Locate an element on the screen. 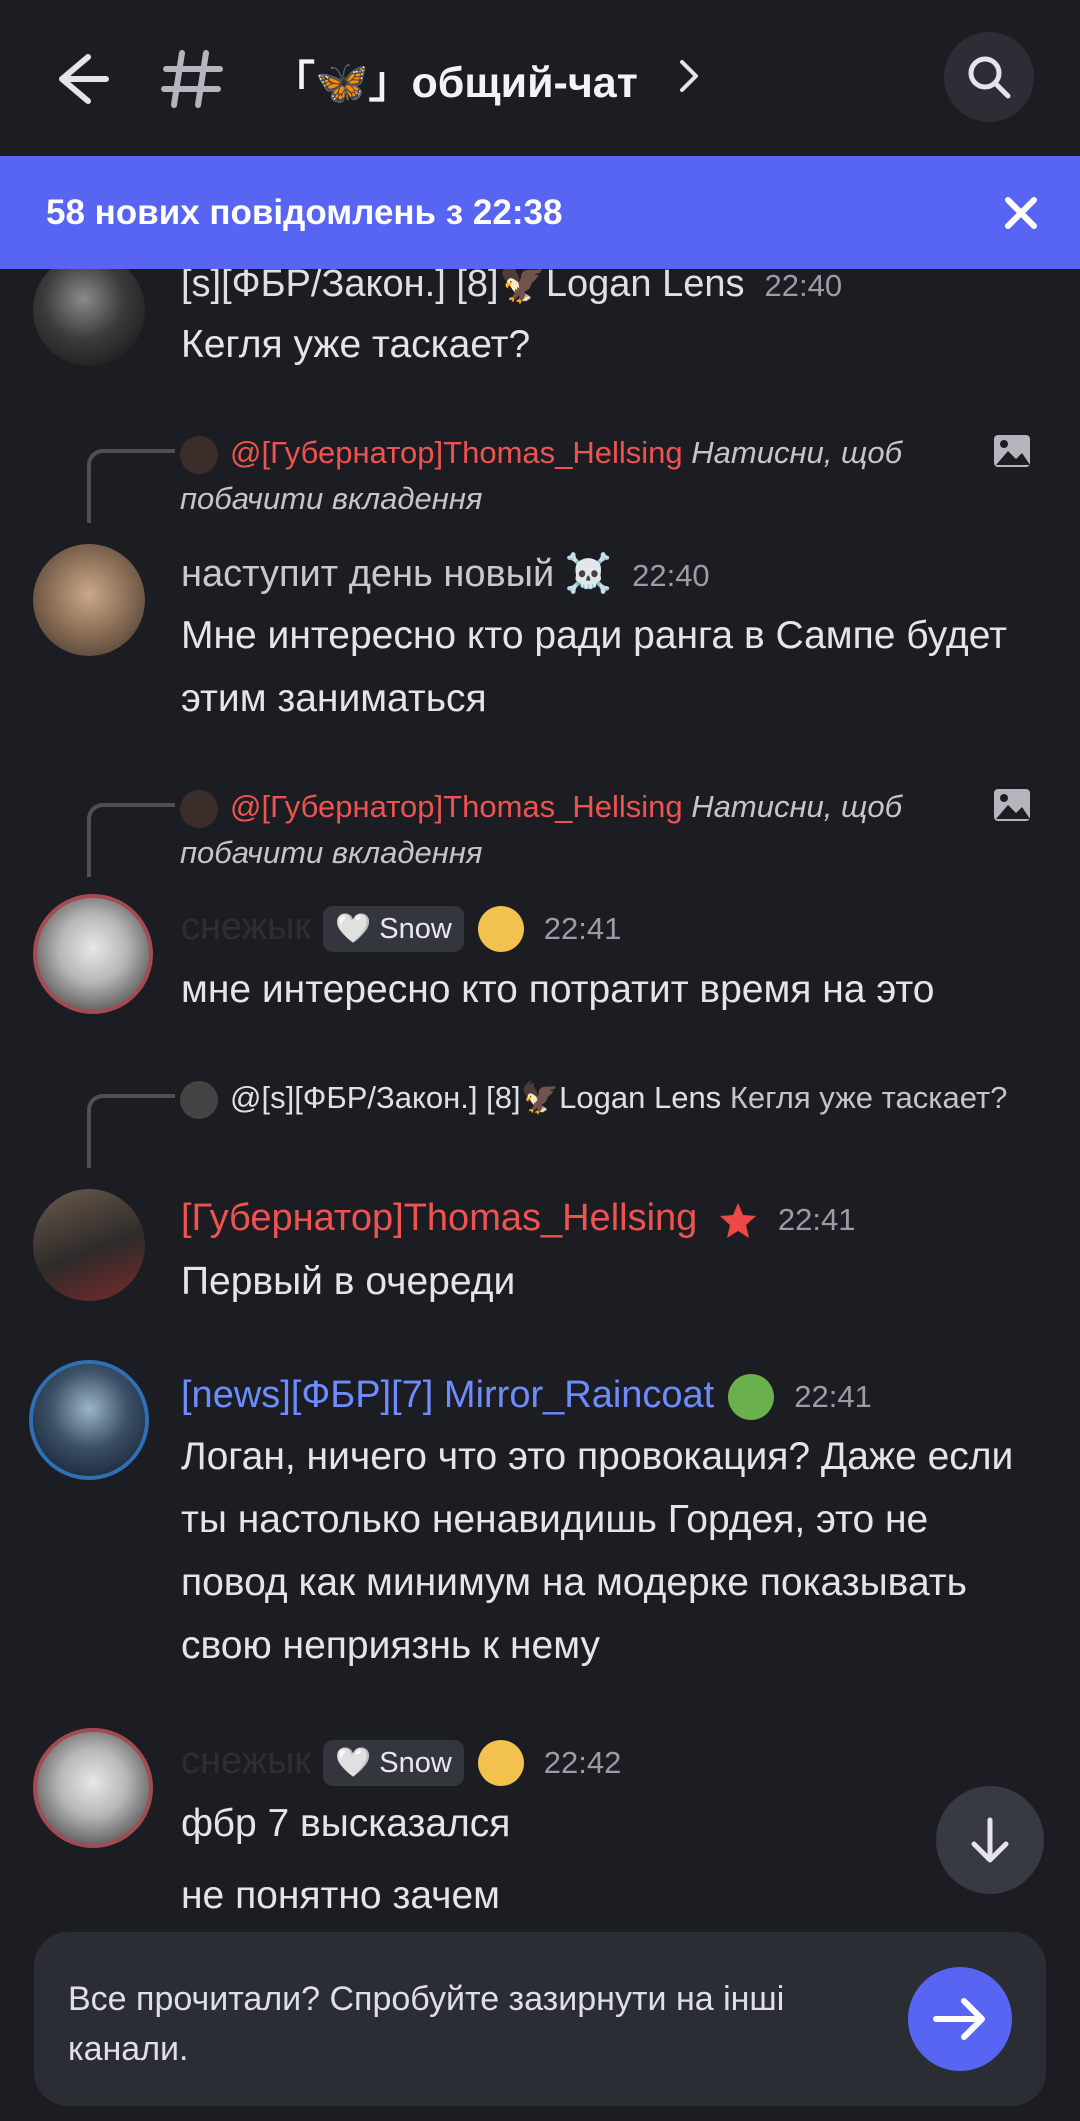  message-text: мне интересно кто потратит время на это is located at coordinates (558, 989).